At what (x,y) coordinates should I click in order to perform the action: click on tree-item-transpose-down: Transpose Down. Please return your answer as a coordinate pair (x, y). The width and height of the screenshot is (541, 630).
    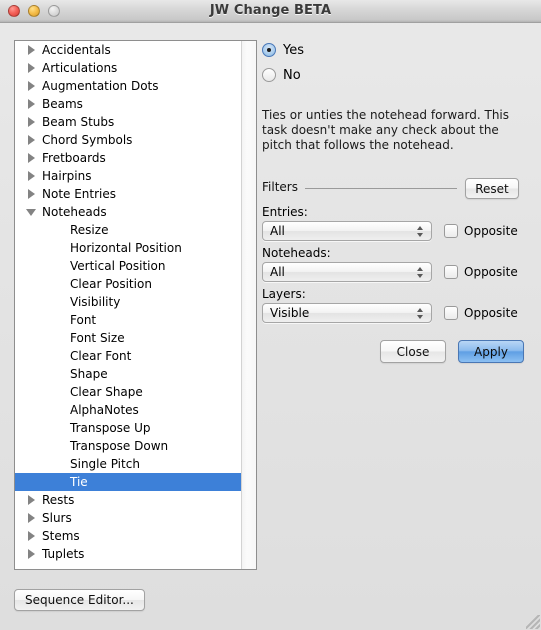
    Looking at the image, I should click on (129, 446).